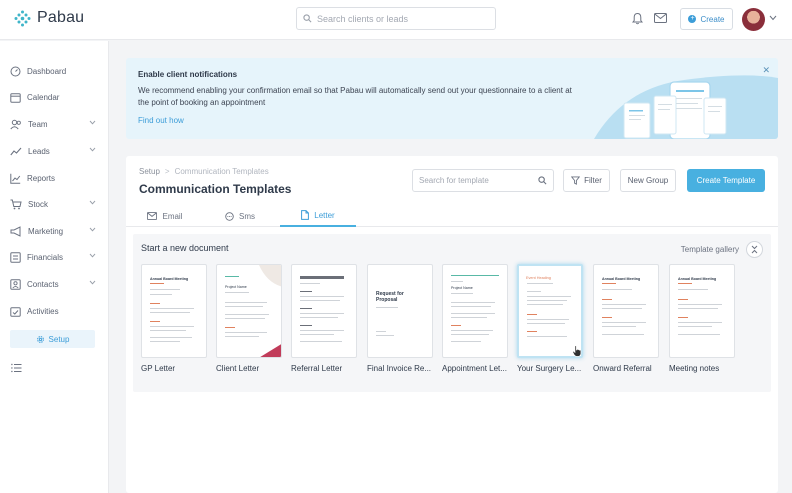 This screenshot has width=792, height=493. I want to click on collapse-sidebar-icon, so click(16, 368).